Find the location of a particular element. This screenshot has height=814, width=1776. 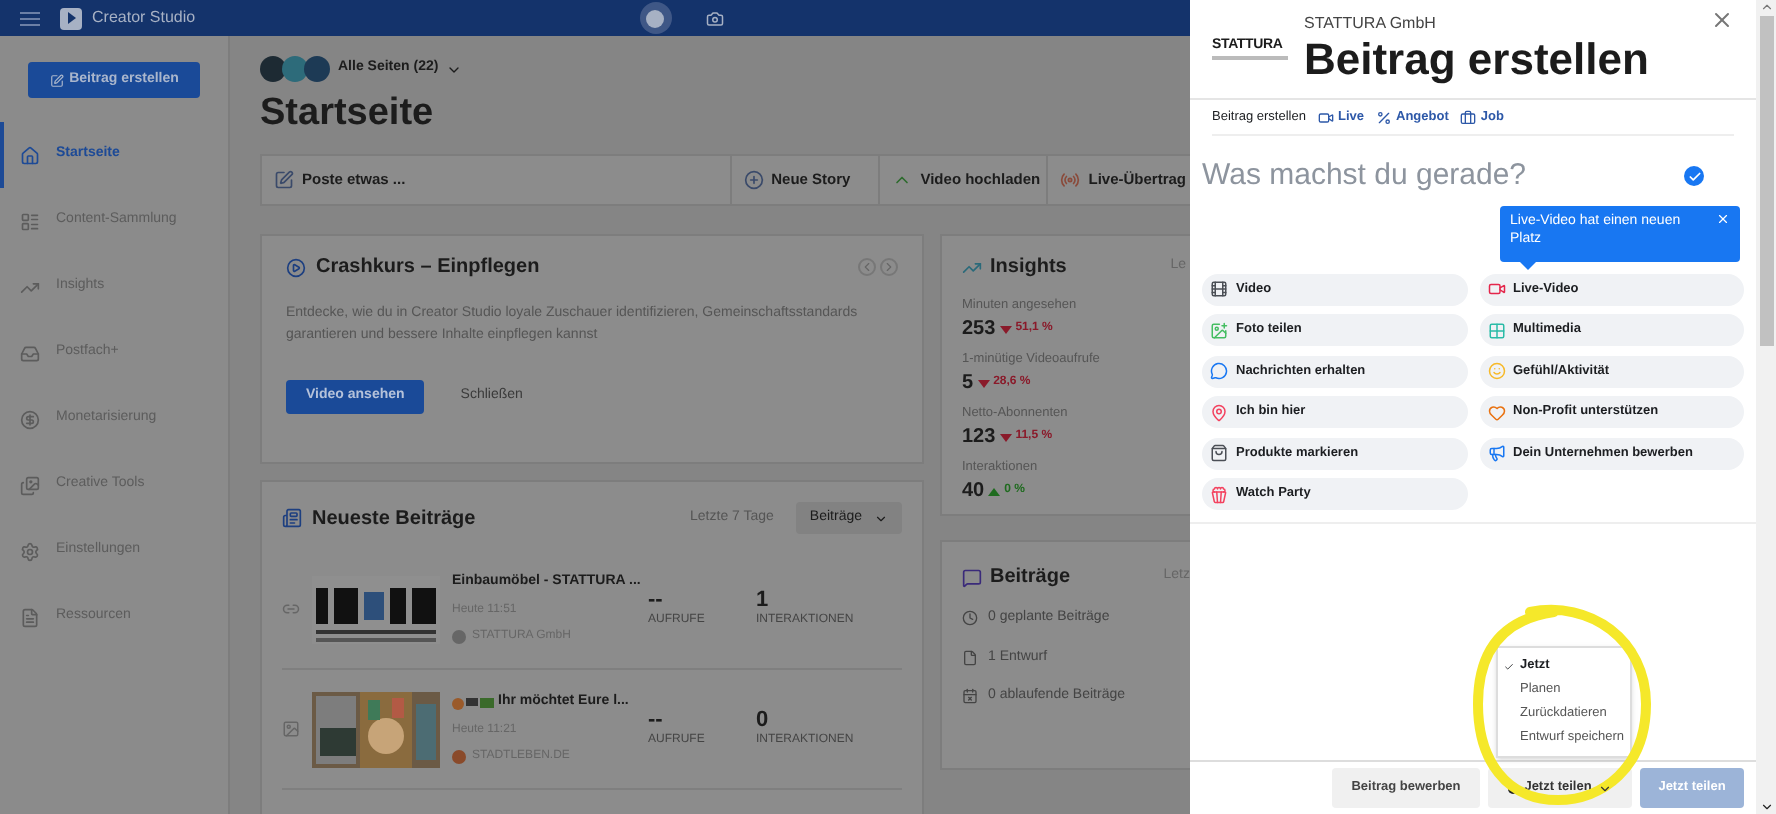

metric-value: 253 is located at coordinates (979, 329).